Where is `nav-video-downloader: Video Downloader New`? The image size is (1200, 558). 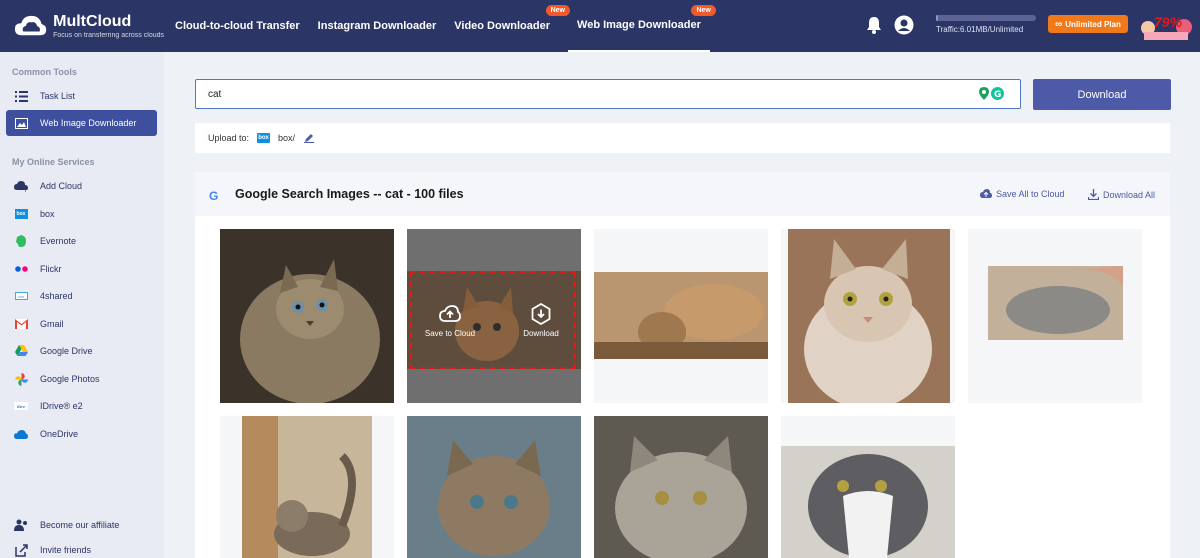 nav-video-downloader: Video Downloader New is located at coordinates (508, 26).